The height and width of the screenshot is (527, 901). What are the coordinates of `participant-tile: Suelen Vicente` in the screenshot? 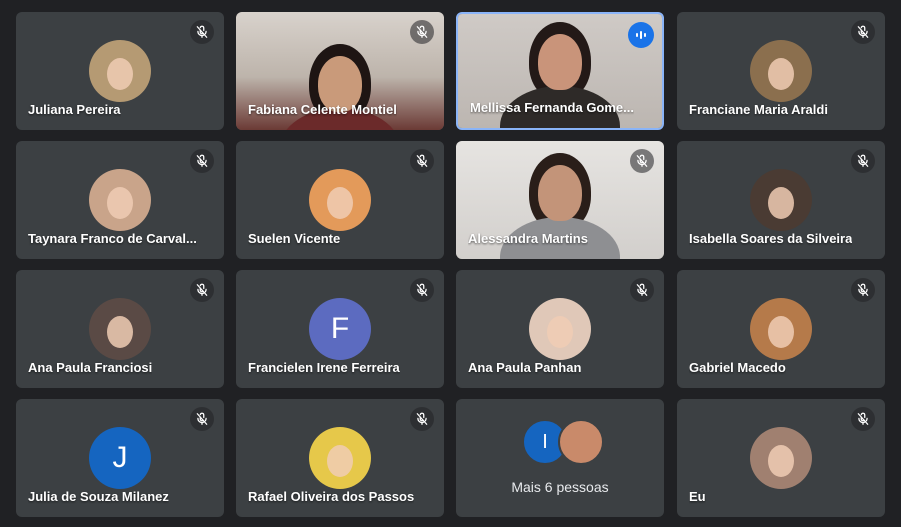 It's located at (340, 200).